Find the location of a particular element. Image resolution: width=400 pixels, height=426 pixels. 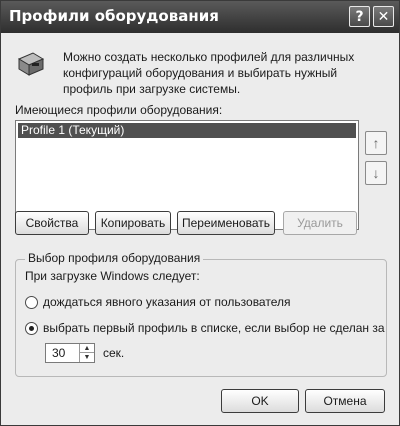

radio-button-checked is located at coordinates (31, 328).